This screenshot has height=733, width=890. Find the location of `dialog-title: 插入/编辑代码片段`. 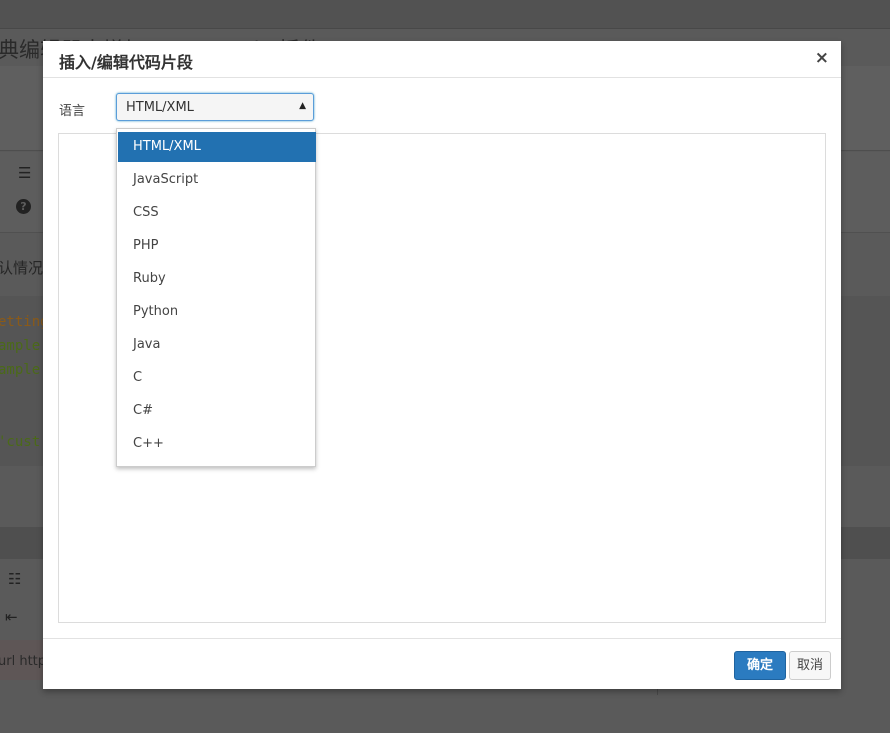

dialog-title: 插入/编辑代码片段 is located at coordinates (126, 62).